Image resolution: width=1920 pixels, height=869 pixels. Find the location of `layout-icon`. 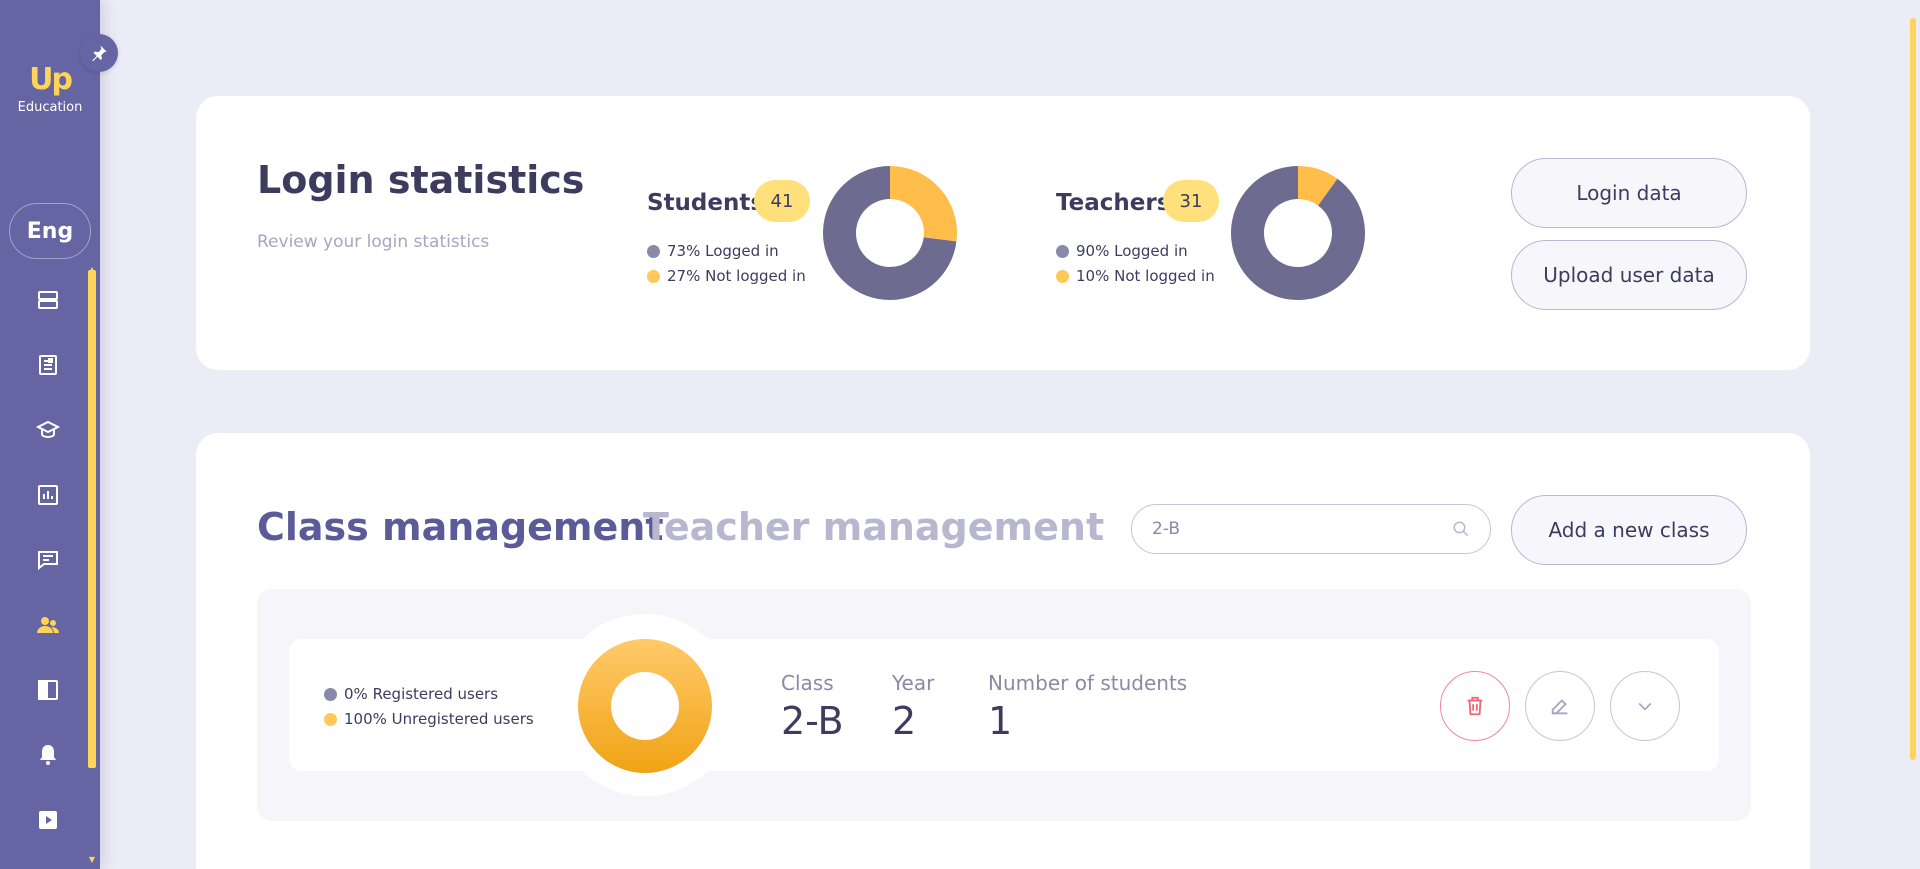

layout-icon is located at coordinates (48, 690).